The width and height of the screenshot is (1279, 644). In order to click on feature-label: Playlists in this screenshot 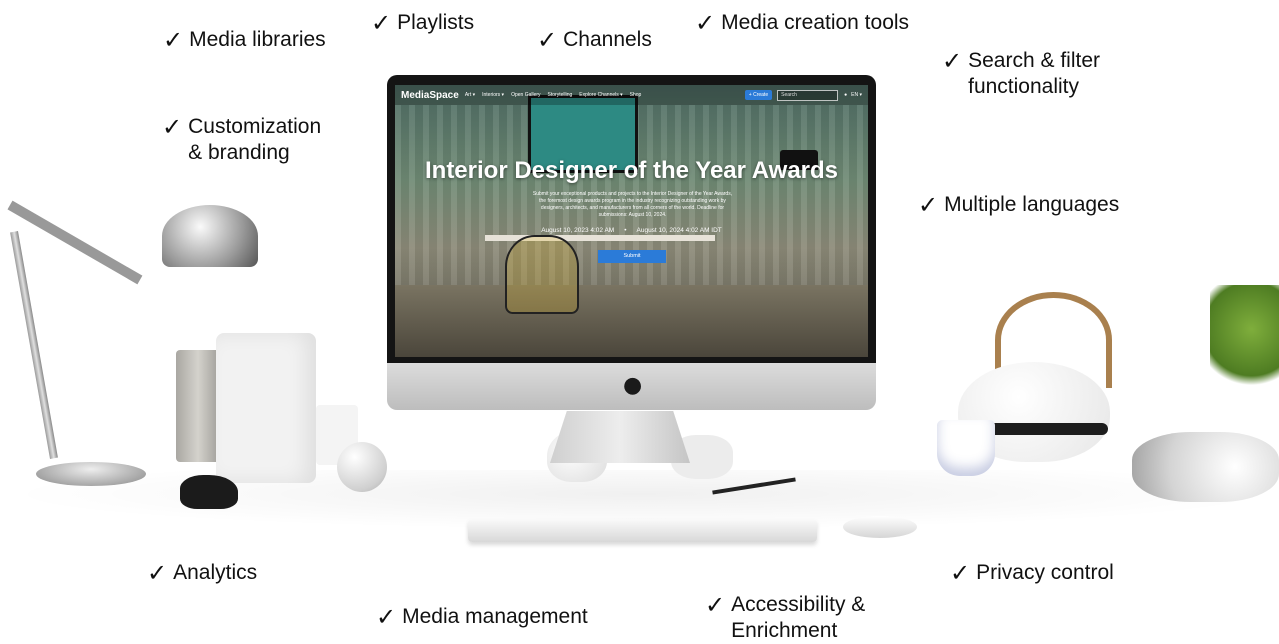, I will do `click(436, 22)`.